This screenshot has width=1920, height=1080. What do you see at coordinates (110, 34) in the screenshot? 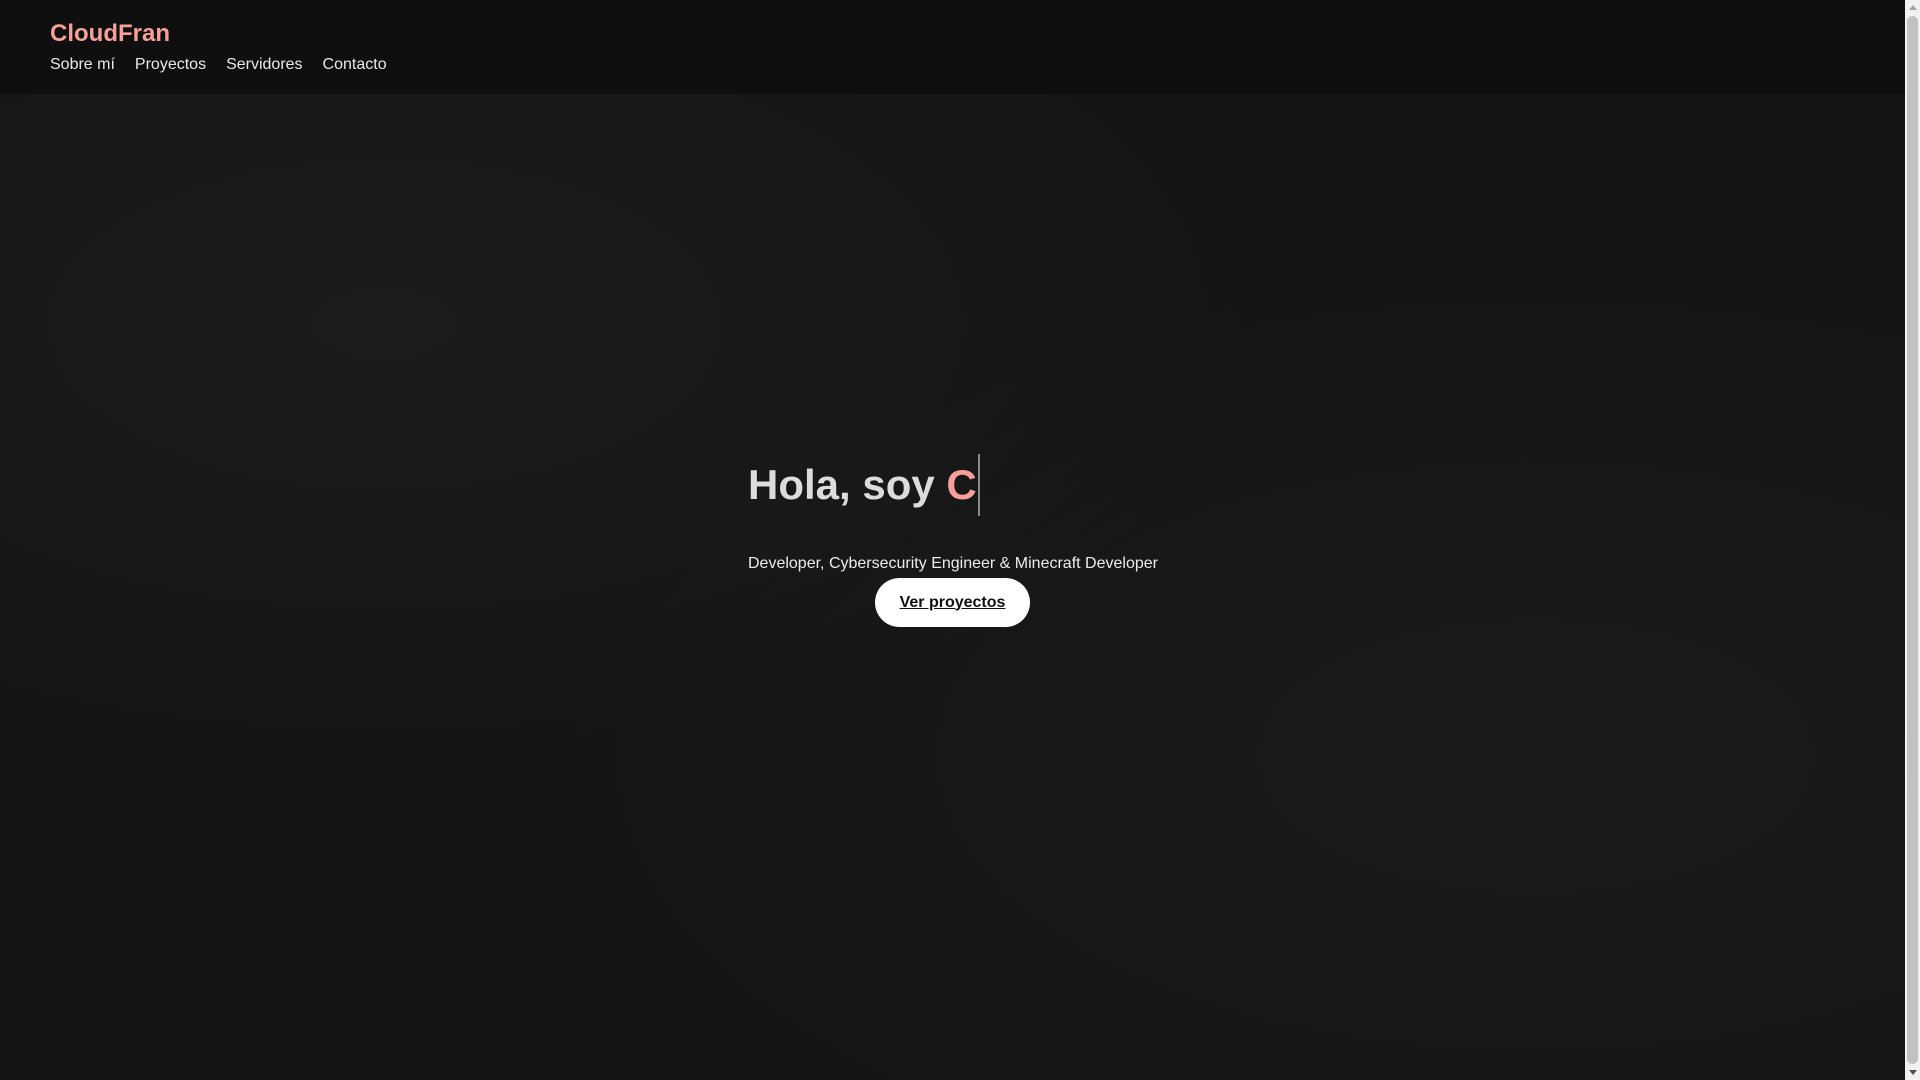
I see `brand-logo-link: CloudFran` at bounding box center [110, 34].